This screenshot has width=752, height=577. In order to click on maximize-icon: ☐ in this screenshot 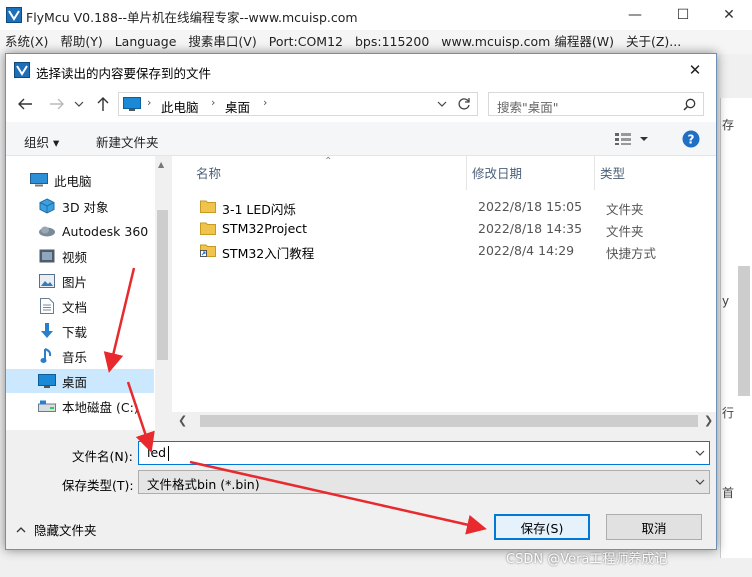, I will do `click(683, 15)`.